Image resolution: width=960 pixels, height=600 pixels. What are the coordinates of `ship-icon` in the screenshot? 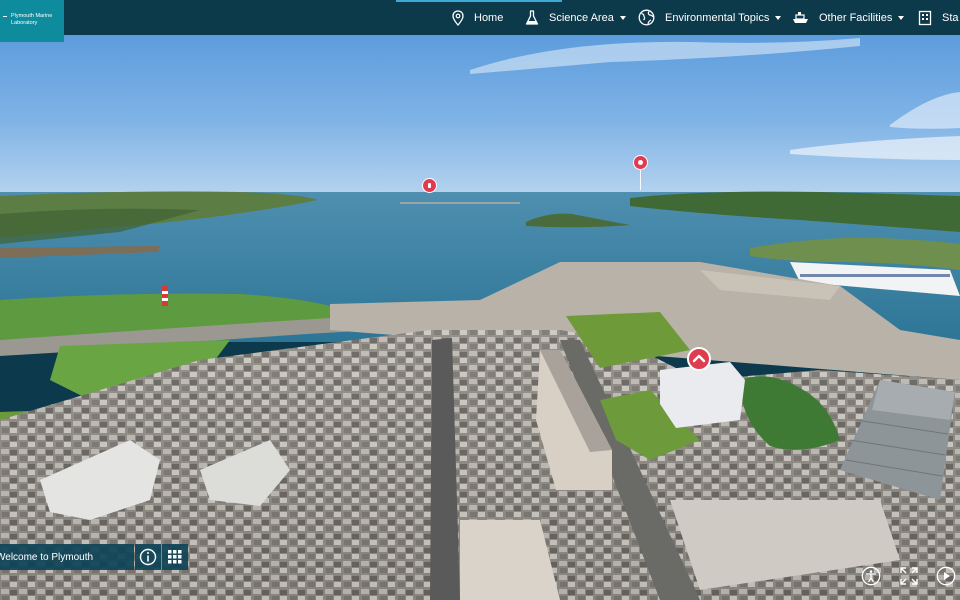 It's located at (800, 17).